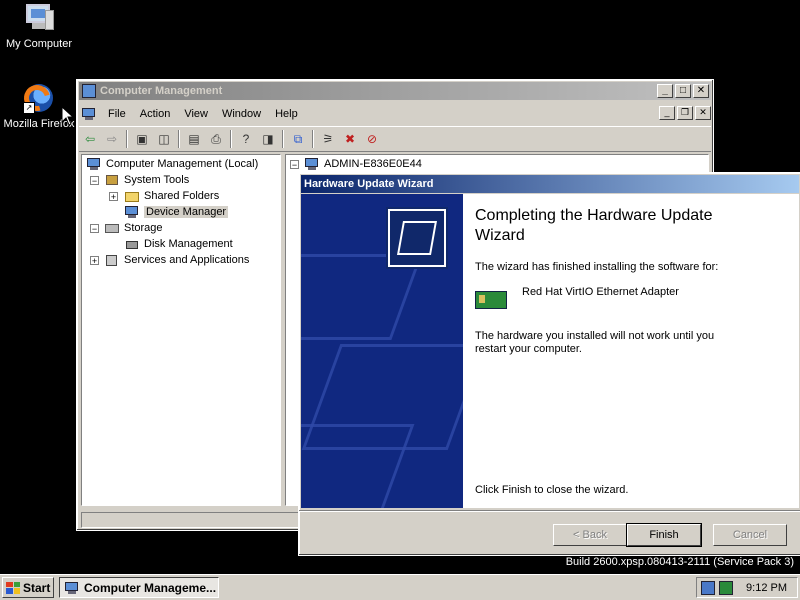 The height and width of the screenshot is (600, 800). What do you see at coordinates (188, 244) in the screenshot?
I see `tree-item-label: Disk Management` at bounding box center [188, 244].